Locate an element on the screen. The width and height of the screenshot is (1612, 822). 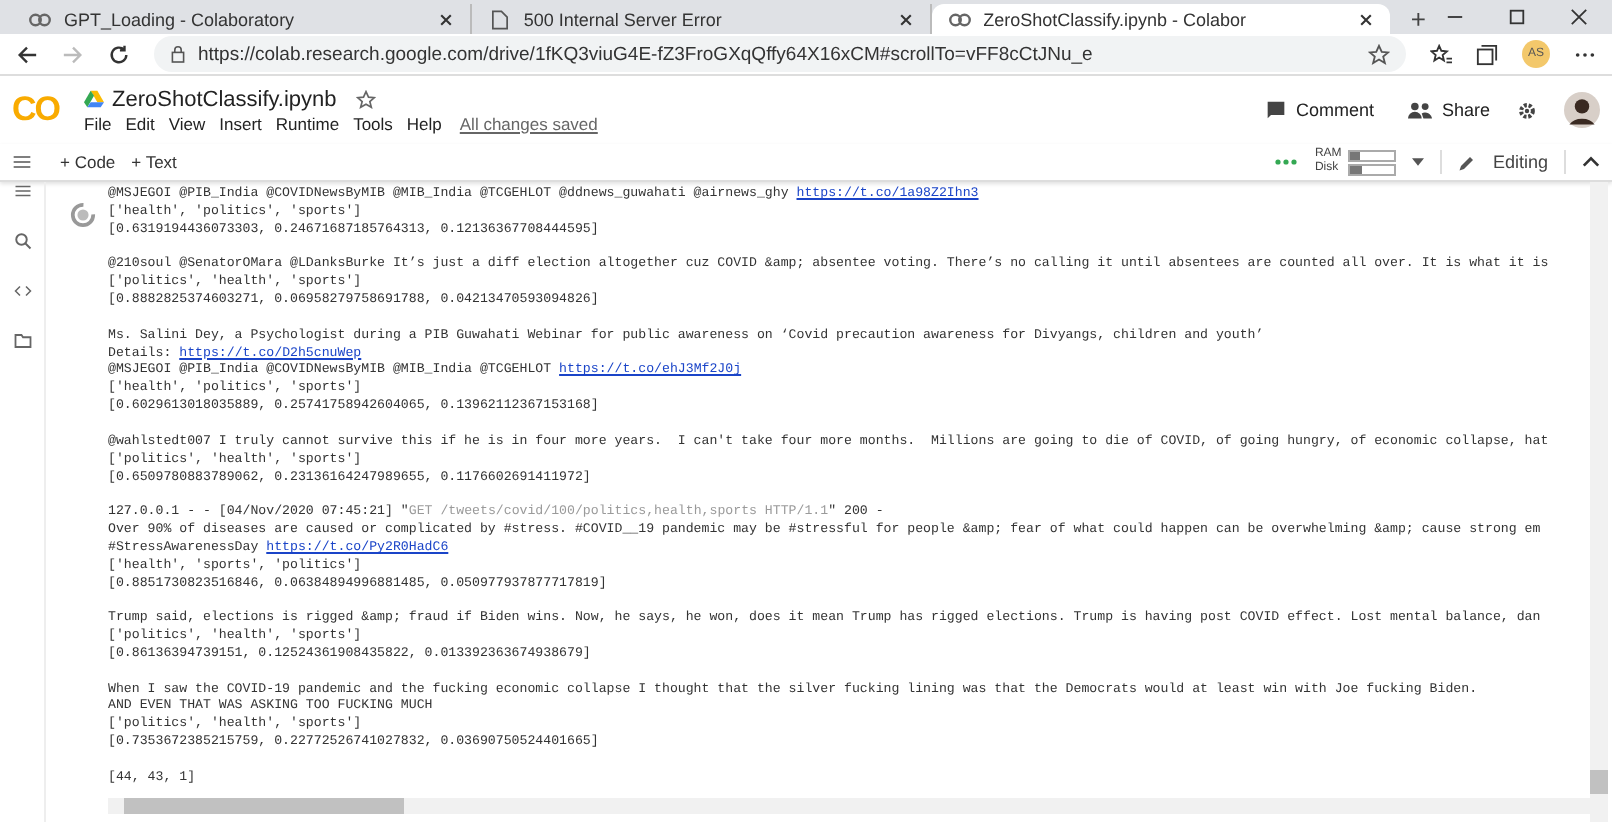
browser-tab: 500 Internal Server Error is located at coordinates (701, 19).